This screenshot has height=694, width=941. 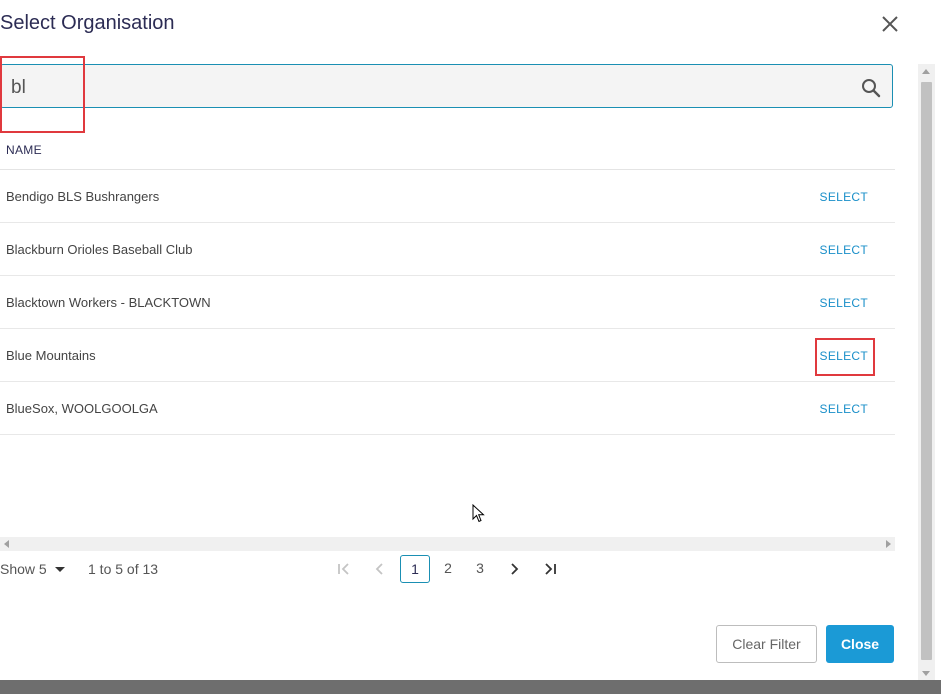 I want to click on page-button-2: 2, so click(x=448, y=569).